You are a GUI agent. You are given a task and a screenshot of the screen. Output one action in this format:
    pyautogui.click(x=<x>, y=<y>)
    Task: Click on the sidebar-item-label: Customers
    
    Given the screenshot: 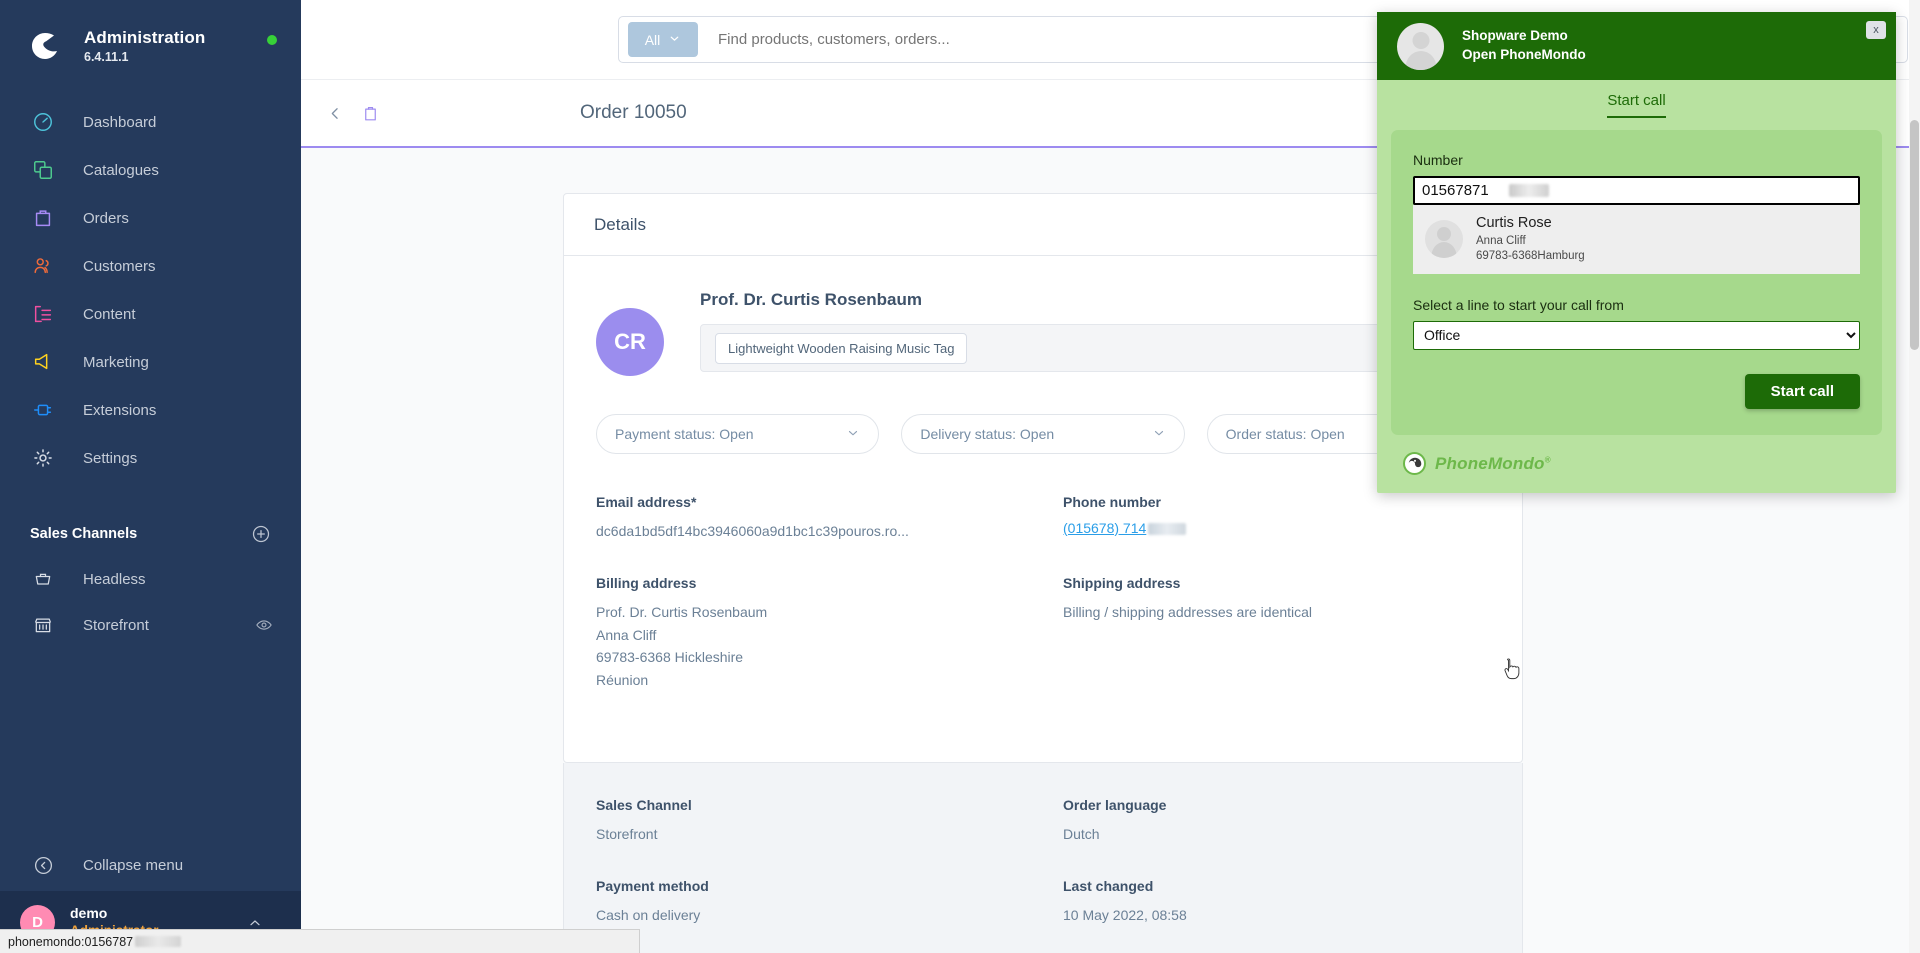 What is the action you would take?
    pyautogui.click(x=119, y=266)
    